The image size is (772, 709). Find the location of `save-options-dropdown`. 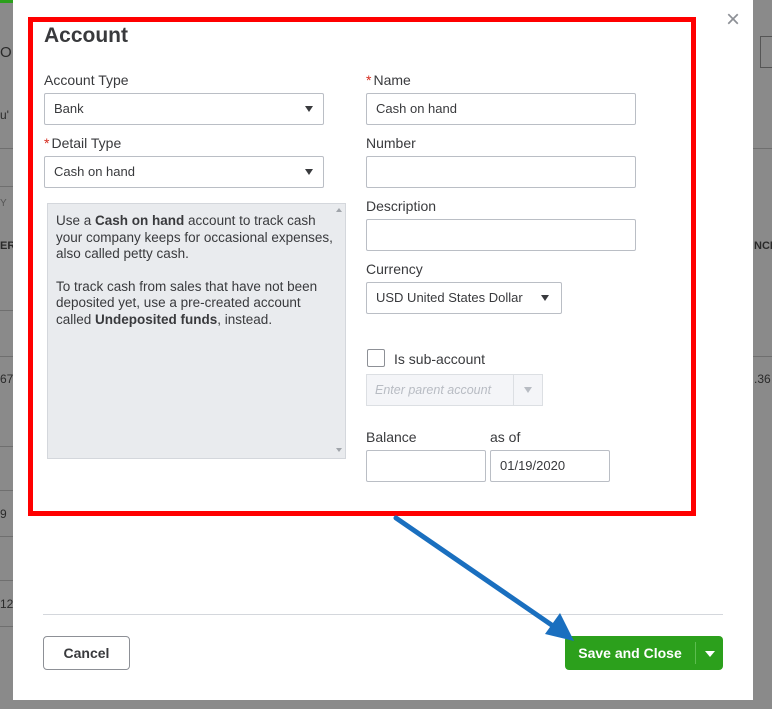

save-options-dropdown is located at coordinates (709, 653).